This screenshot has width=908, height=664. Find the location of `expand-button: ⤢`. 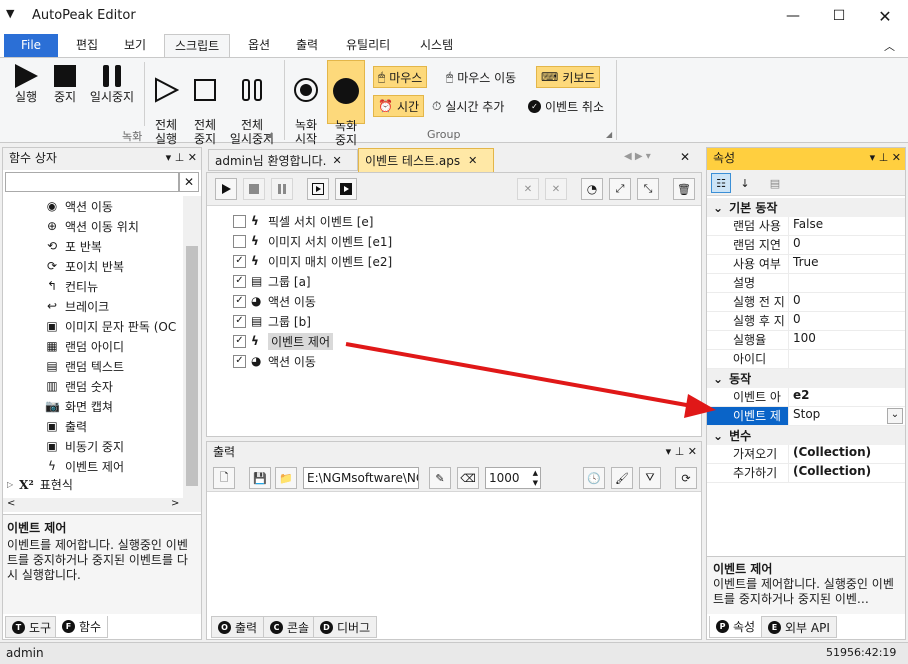

expand-button: ⤢ is located at coordinates (620, 189).